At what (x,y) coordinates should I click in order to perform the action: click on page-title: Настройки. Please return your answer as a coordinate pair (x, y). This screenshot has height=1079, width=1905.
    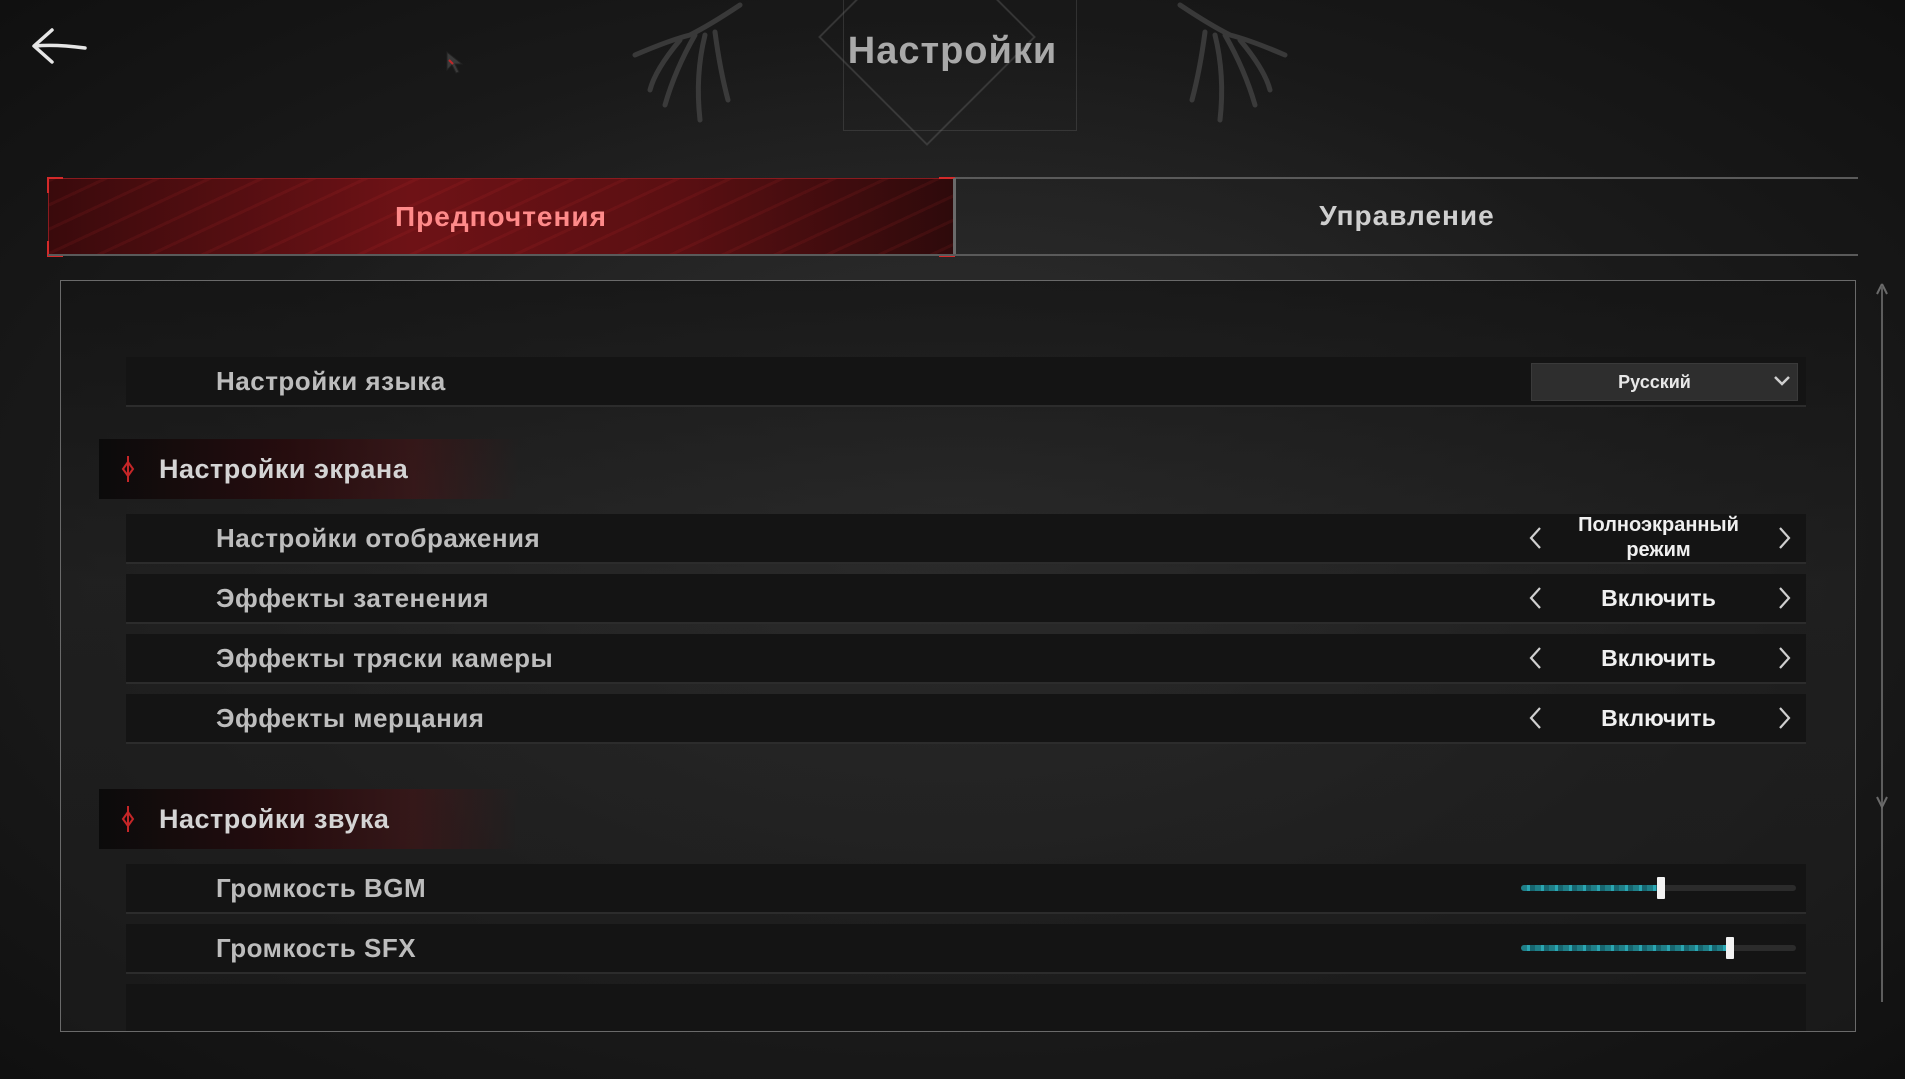
    Looking at the image, I should click on (952, 51).